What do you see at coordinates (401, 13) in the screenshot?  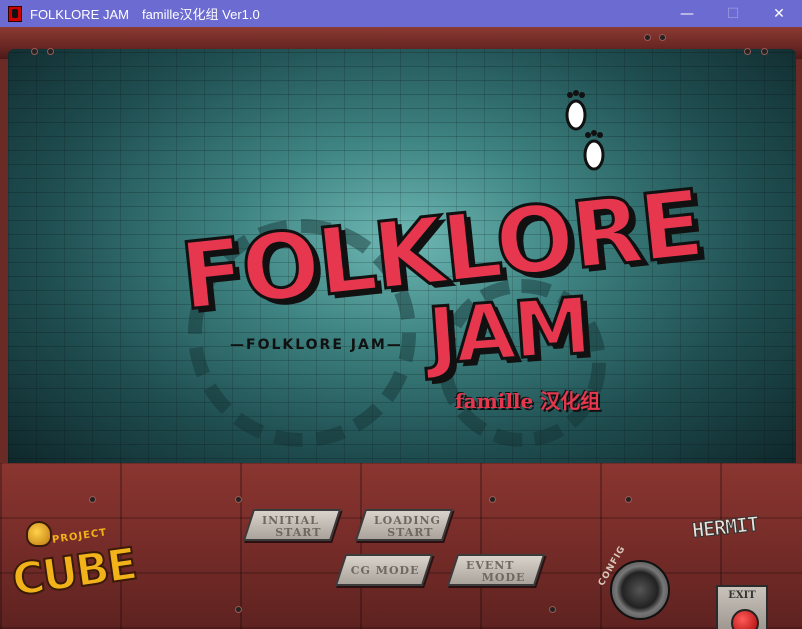 I see `title-bar: FOLKLORE JAM famille汉化组 Ver1.0 — ☐ ✕` at bounding box center [401, 13].